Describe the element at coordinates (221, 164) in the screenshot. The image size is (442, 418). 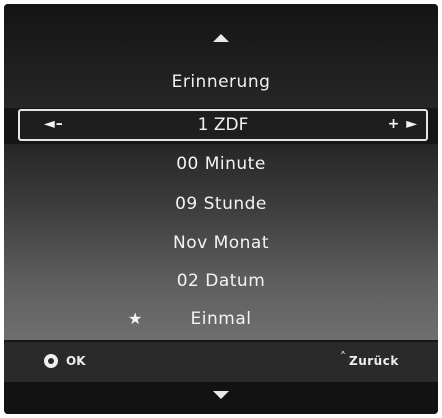
I see `minute-option: 00 Minute` at that location.